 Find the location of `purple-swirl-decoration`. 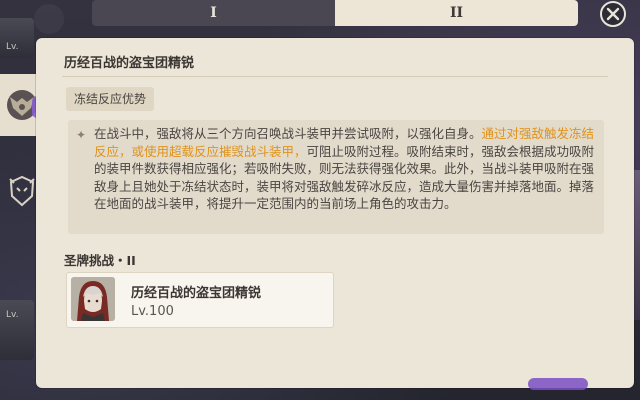

purple-swirl-decoration is located at coordinates (558, 384).